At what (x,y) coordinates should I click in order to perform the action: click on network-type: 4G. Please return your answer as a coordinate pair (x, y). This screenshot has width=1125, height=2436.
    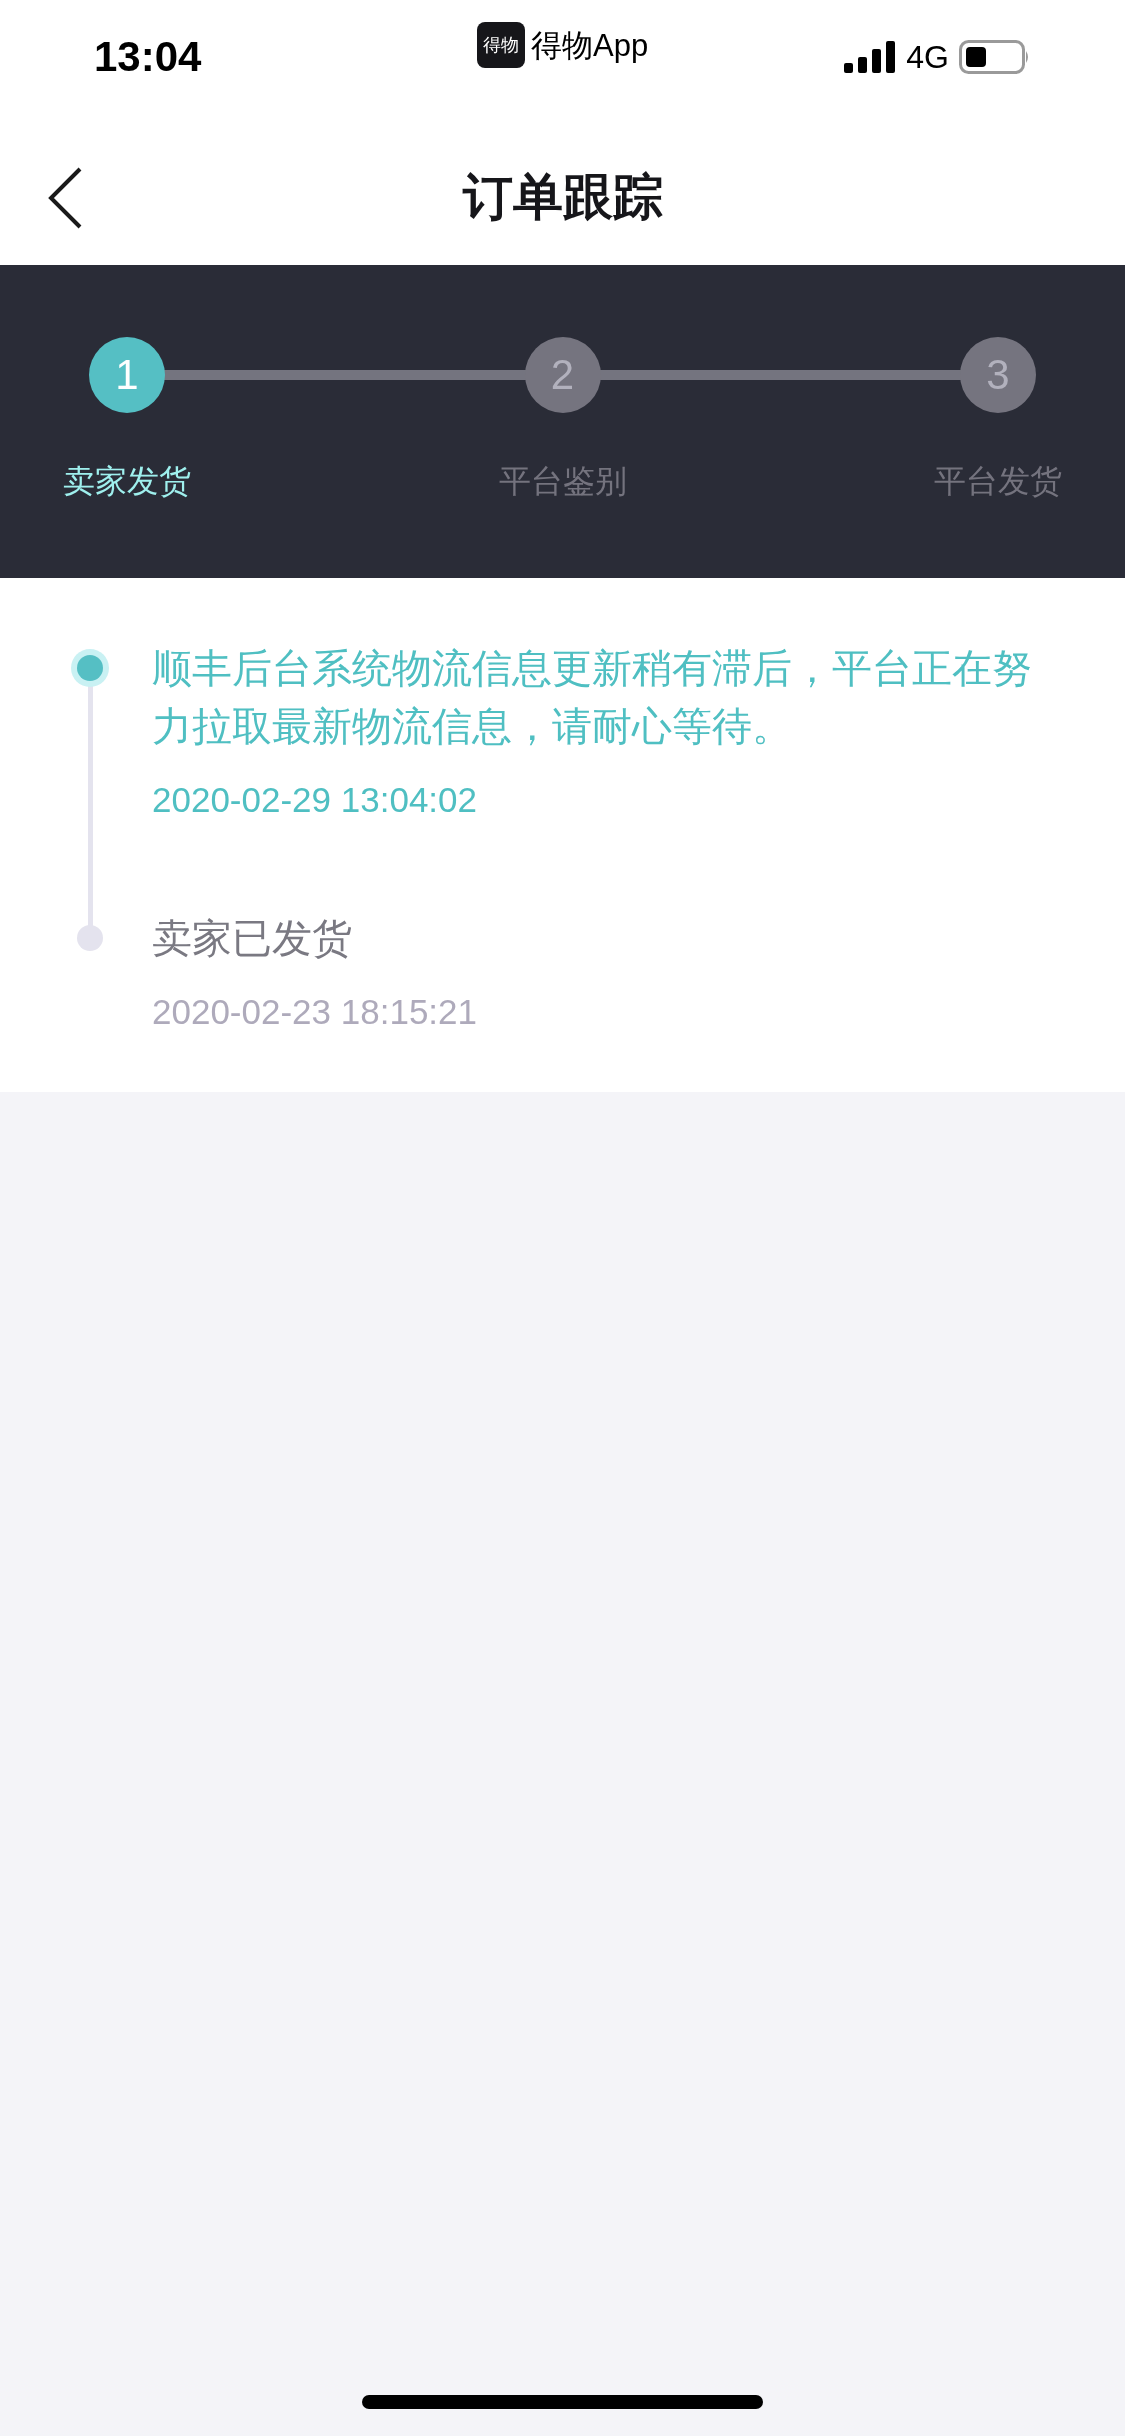
    Looking at the image, I should click on (927, 57).